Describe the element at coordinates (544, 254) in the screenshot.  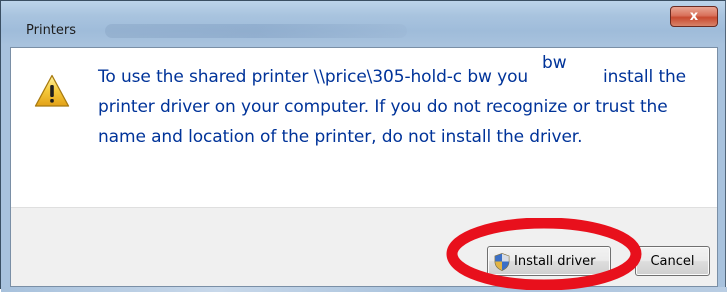
I see `red-annotation-circle` at that location.